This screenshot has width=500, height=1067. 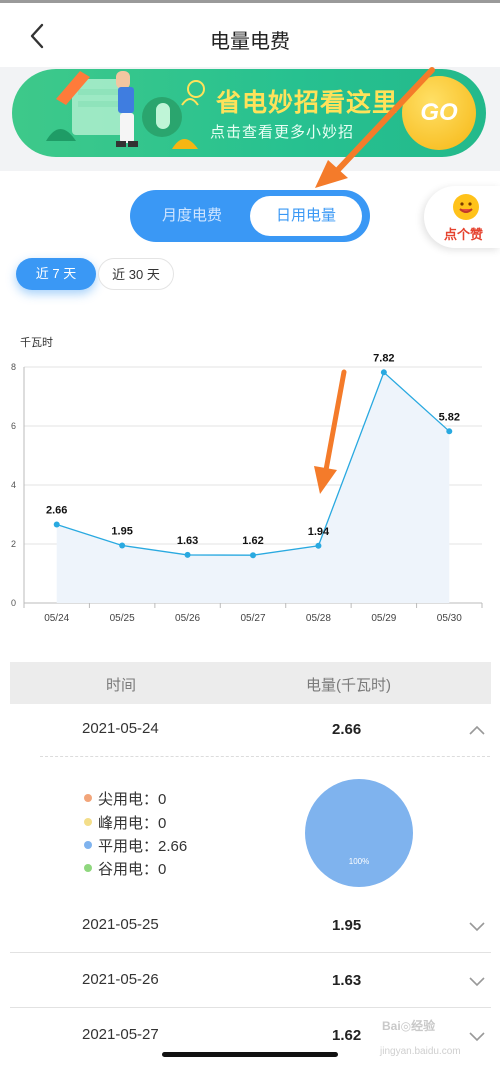 I want to click on smile-icon, so click(x=466, y=207).